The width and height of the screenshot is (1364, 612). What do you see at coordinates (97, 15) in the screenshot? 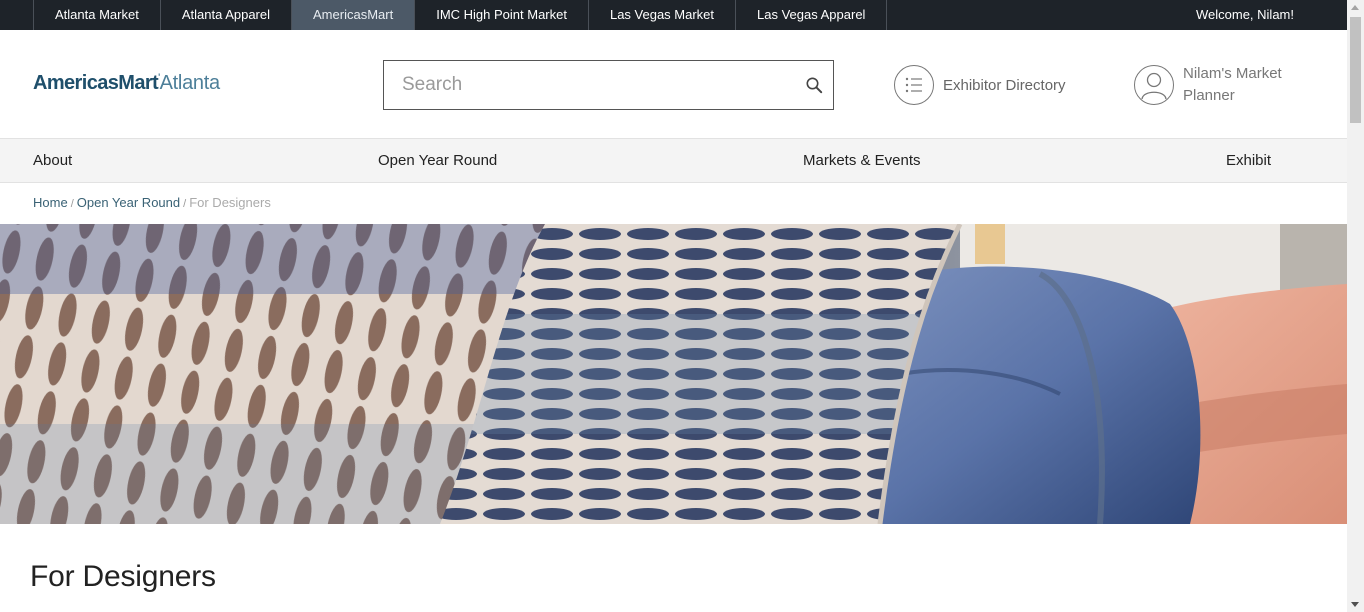
I see `market-link-atlanta-market: Atlanta Market` at bounding box center [97, 15].